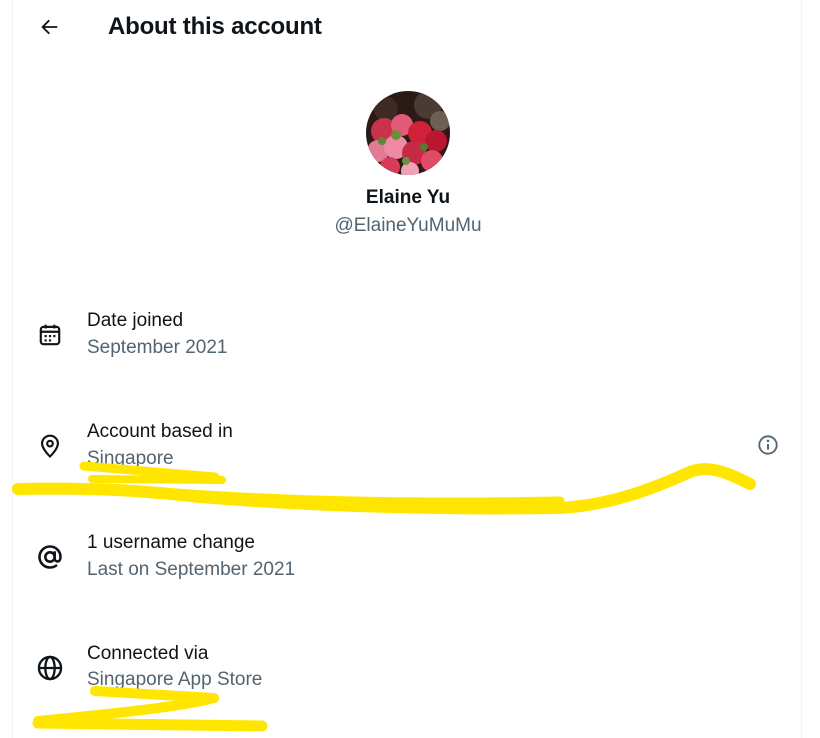  What do you see at coordinates (160, 431) in the screenshot?
I see `account-based-in-label: Account based in` at bounding box center [160, 431].